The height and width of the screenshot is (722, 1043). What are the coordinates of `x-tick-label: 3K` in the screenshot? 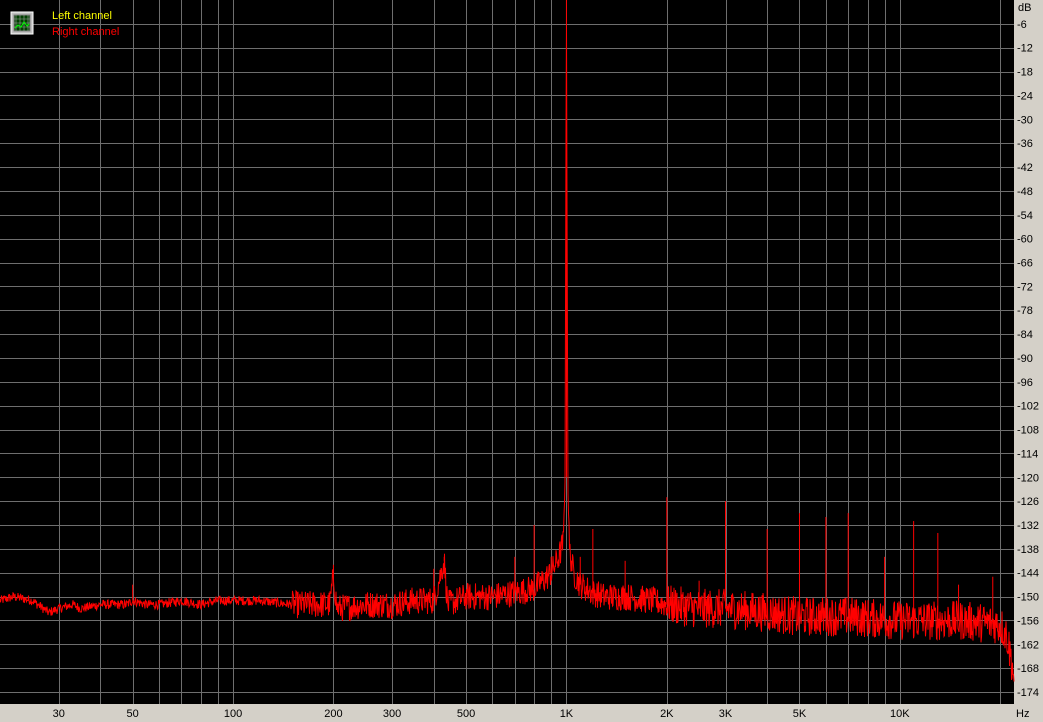 It's located at (726, 714).